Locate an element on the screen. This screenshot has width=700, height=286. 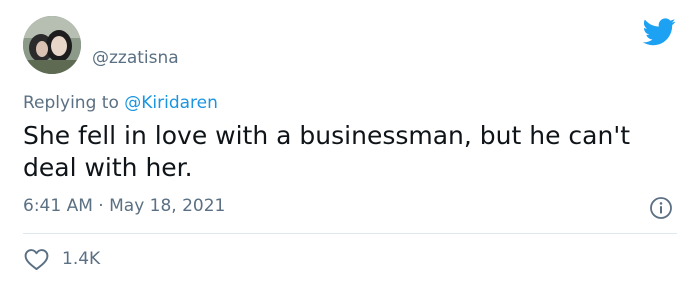
tweet-time: 6:41 AM is located at coordinates (58, 206).